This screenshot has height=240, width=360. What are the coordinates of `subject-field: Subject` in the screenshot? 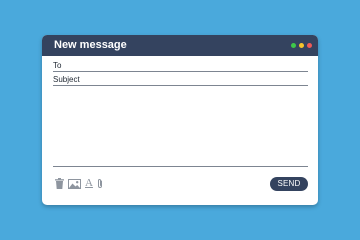 It's located at (180, 80).